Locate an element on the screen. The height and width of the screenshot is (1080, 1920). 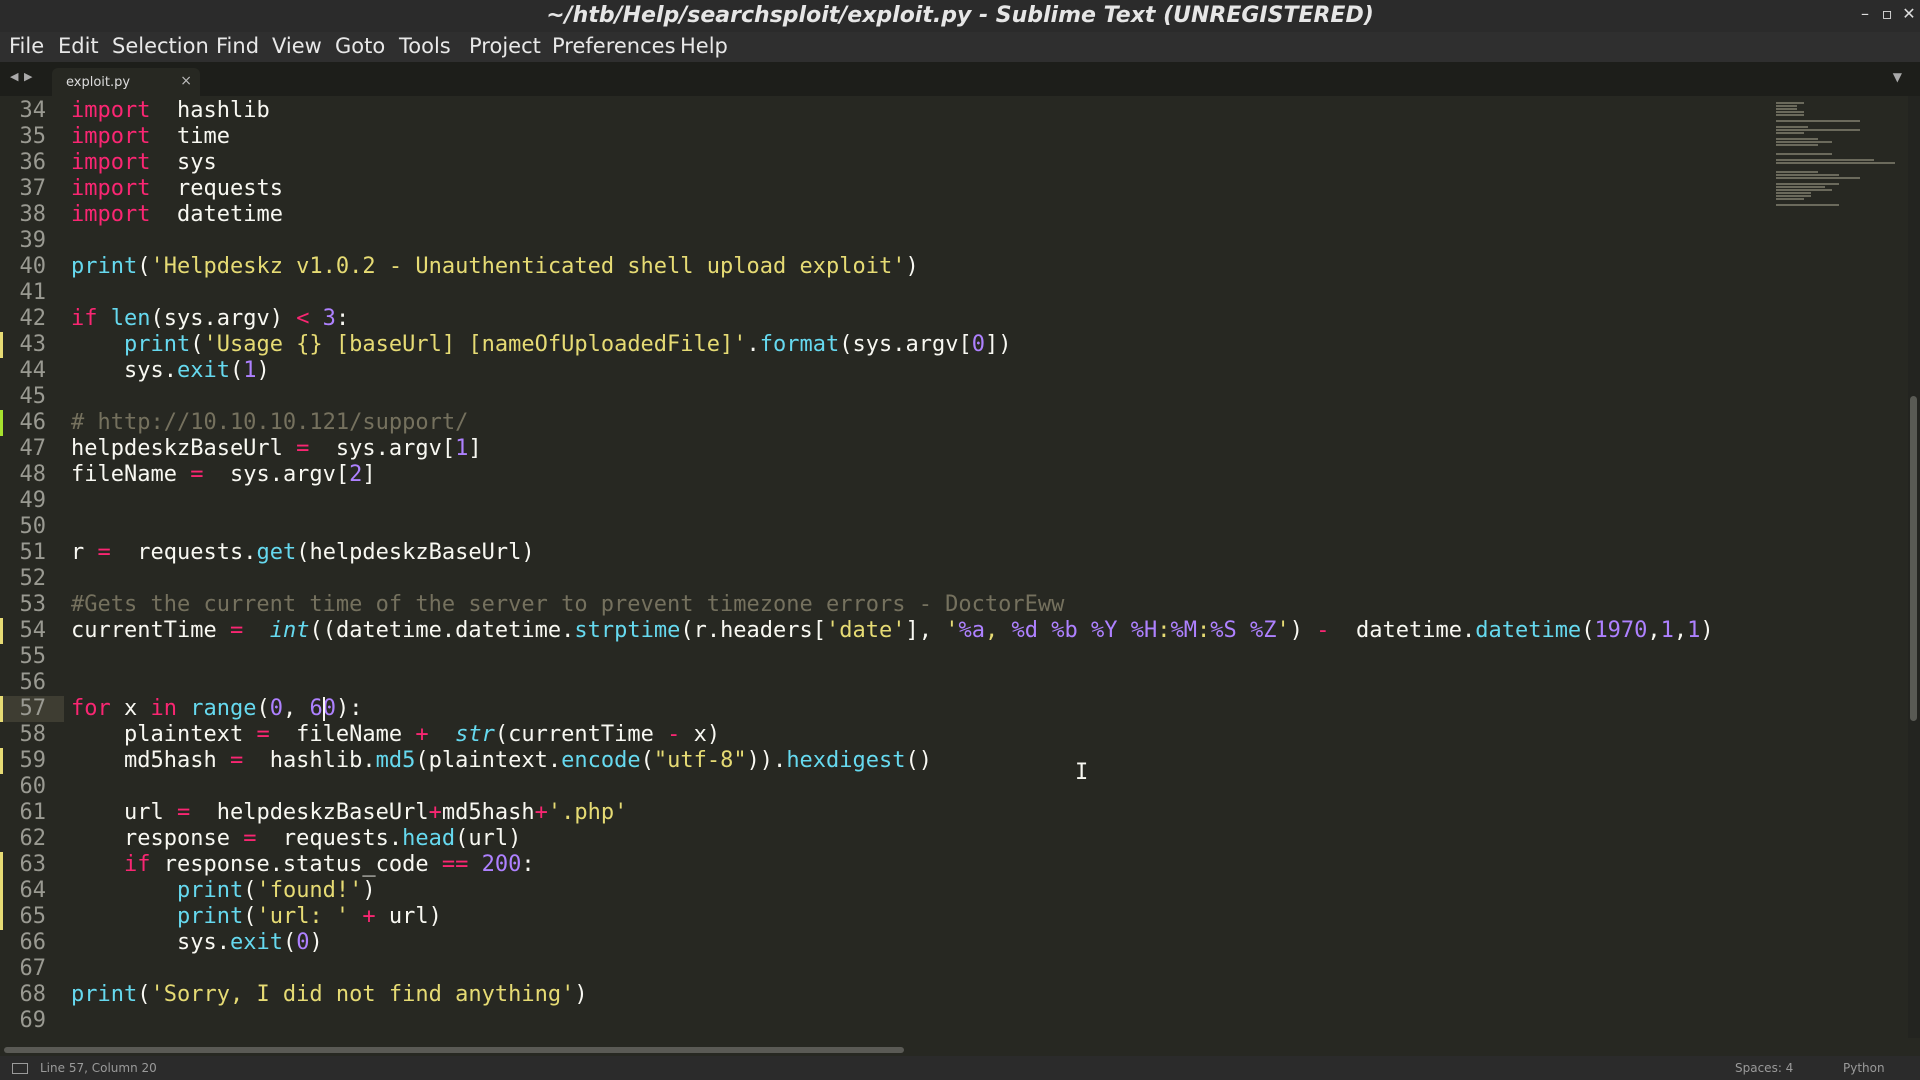
menu-goto: Goto is located at coordinates (360, 46).